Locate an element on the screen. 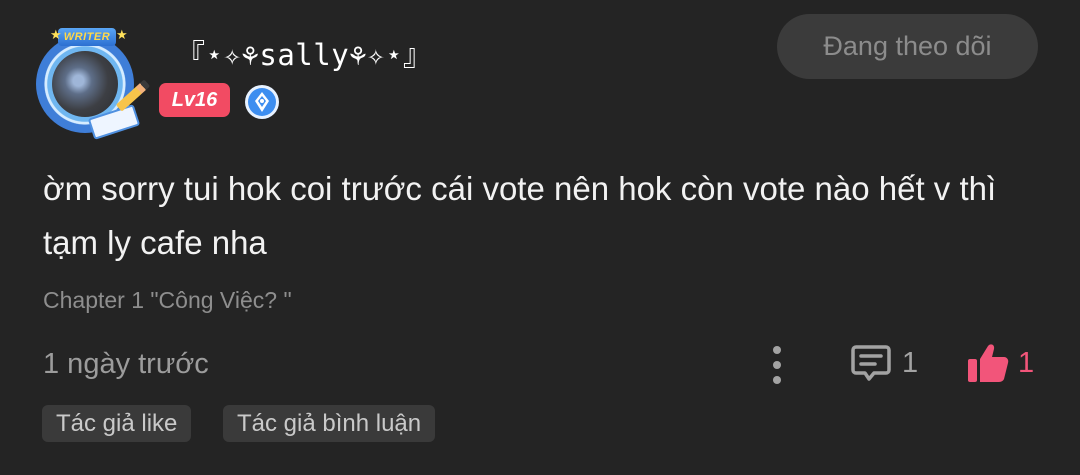 The width and height of the screenshot is (1080, 475). comment-icon is located at coordinates (871, 363).